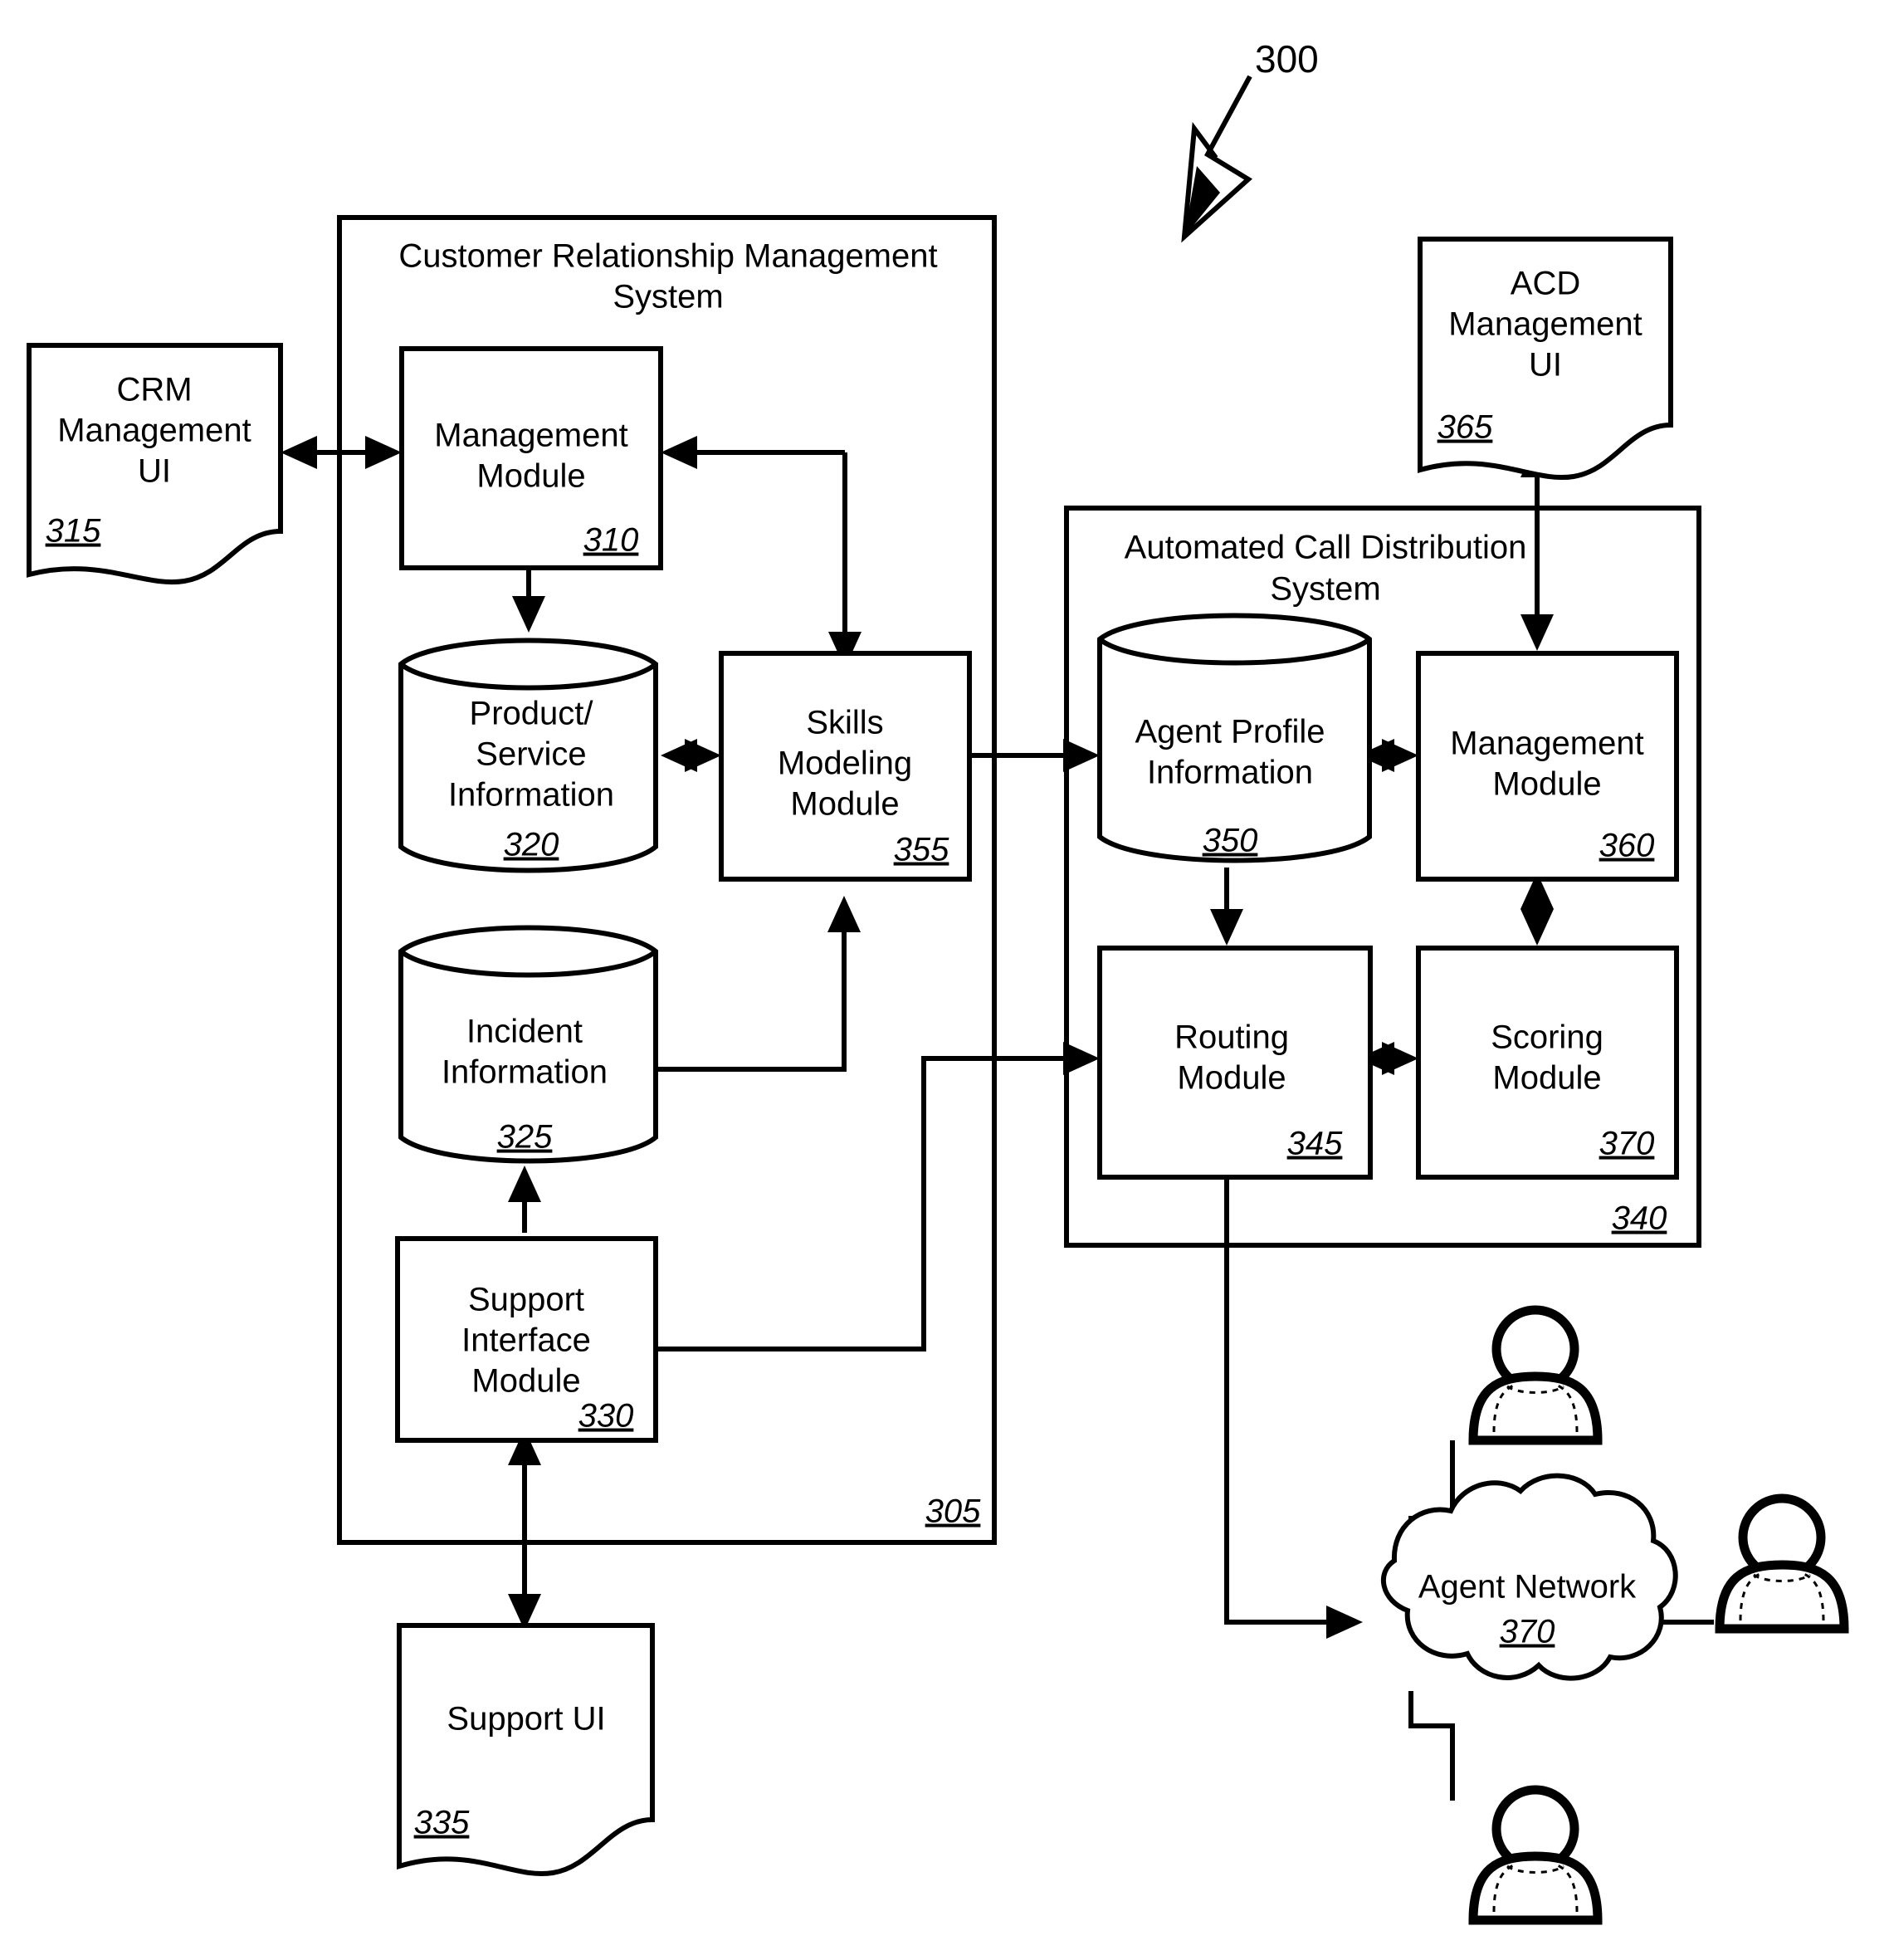 This screenshot has width=1889, height=1960. I want to click on management-module-360-line2: Module, so click(1546, 785).